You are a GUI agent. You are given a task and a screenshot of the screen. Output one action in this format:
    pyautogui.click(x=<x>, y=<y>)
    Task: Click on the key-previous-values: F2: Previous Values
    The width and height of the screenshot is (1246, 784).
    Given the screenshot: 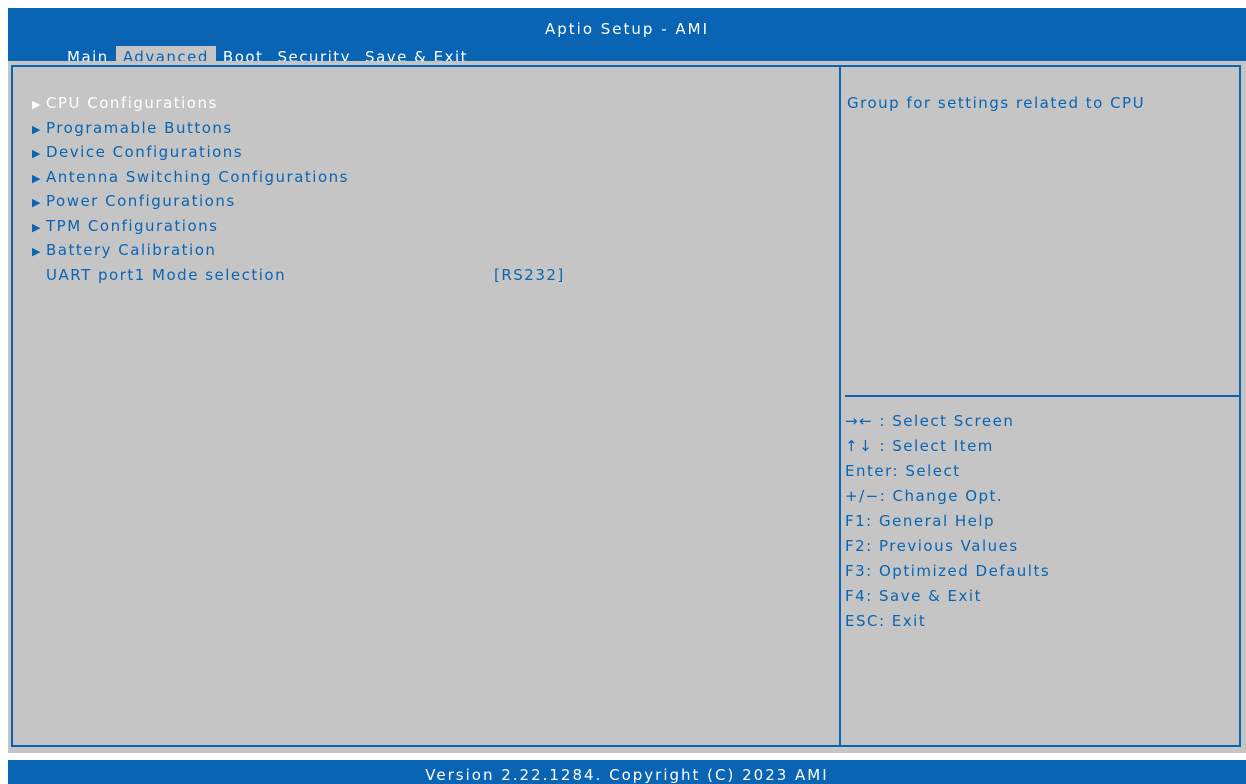 What is the action you would take?
    pyautogui.click(x=932, y=546)
    